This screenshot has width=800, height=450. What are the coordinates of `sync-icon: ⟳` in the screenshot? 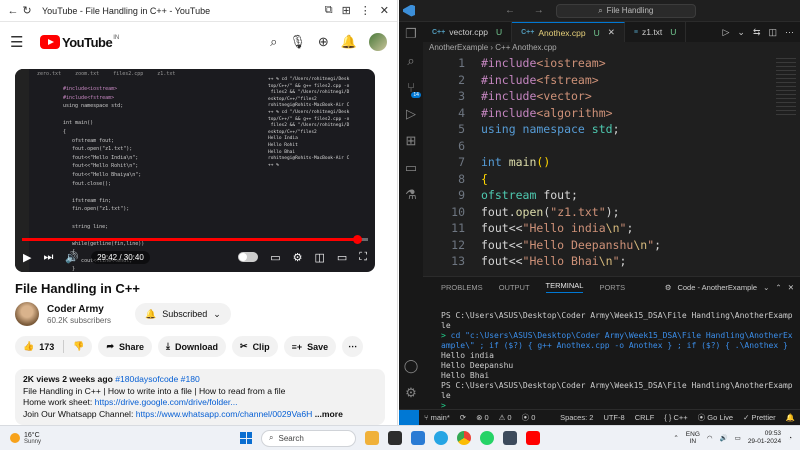 It's located at (463, 417).